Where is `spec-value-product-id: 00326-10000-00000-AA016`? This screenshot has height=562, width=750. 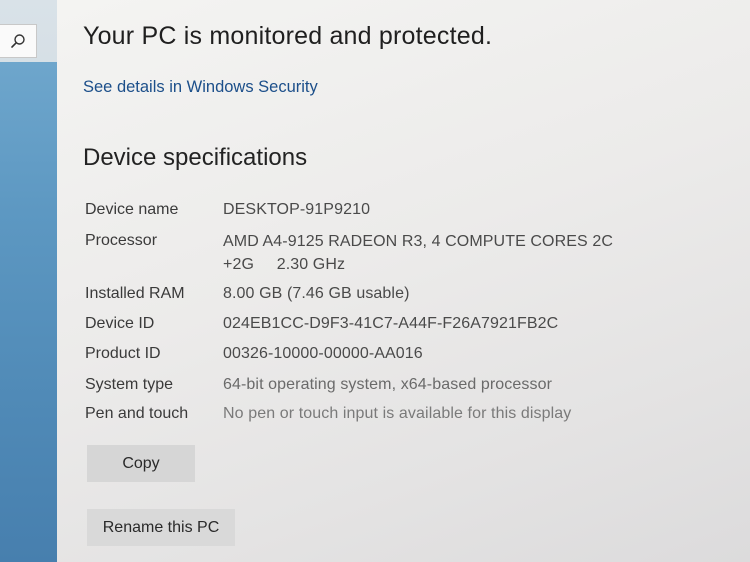
spec-value-product-id: 00326-10000-00000-AA016 is located at coordinates (323, 353).